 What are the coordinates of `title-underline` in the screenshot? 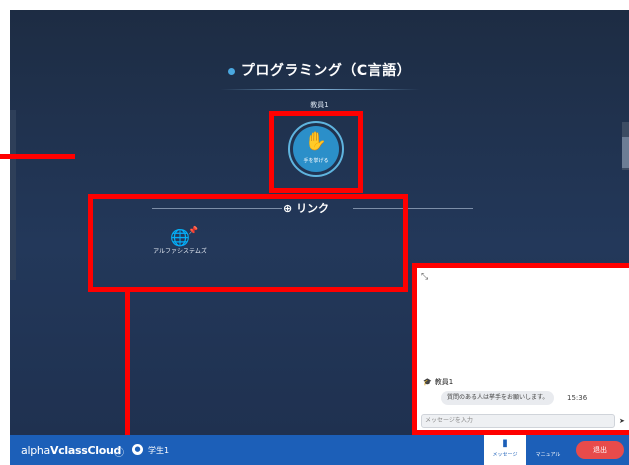 It's located at (320, 89).